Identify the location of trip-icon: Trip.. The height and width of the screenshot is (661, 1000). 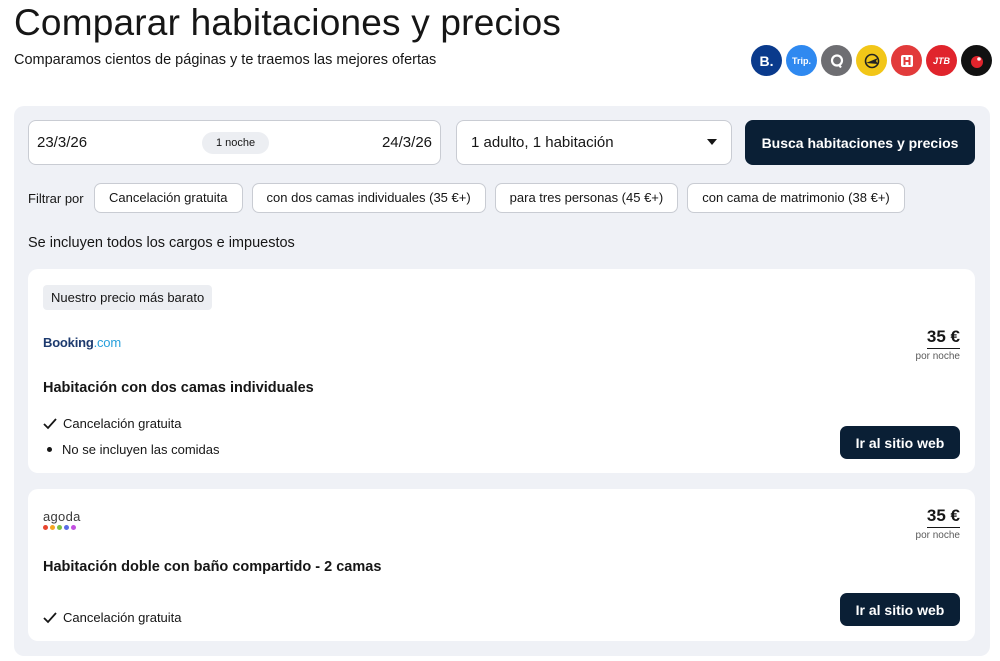
(801, 60).